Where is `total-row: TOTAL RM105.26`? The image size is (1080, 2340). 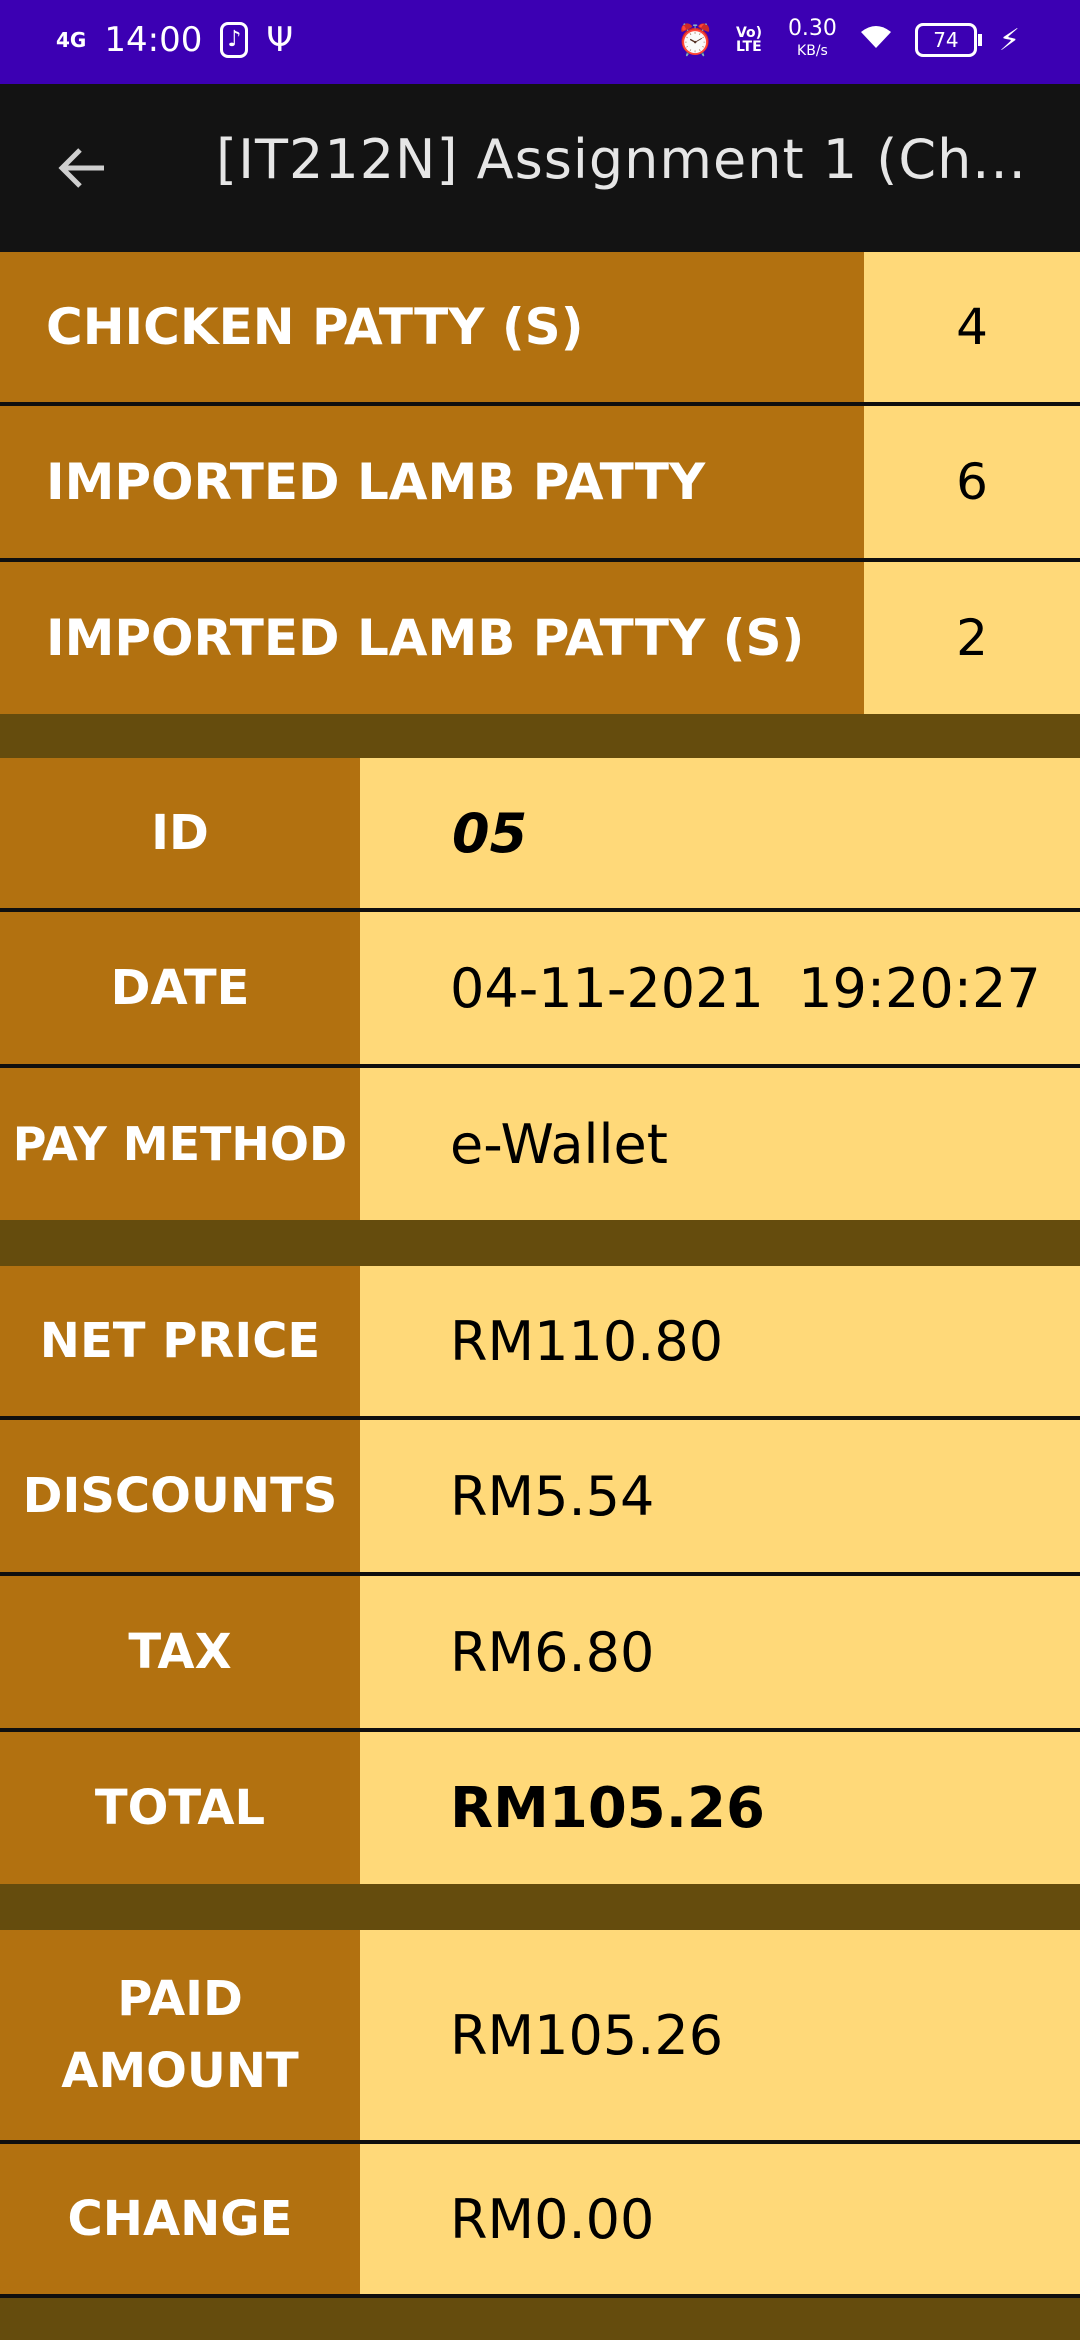 total-row: TOTAL RM105.26 is located at coordinates (540, 1808).